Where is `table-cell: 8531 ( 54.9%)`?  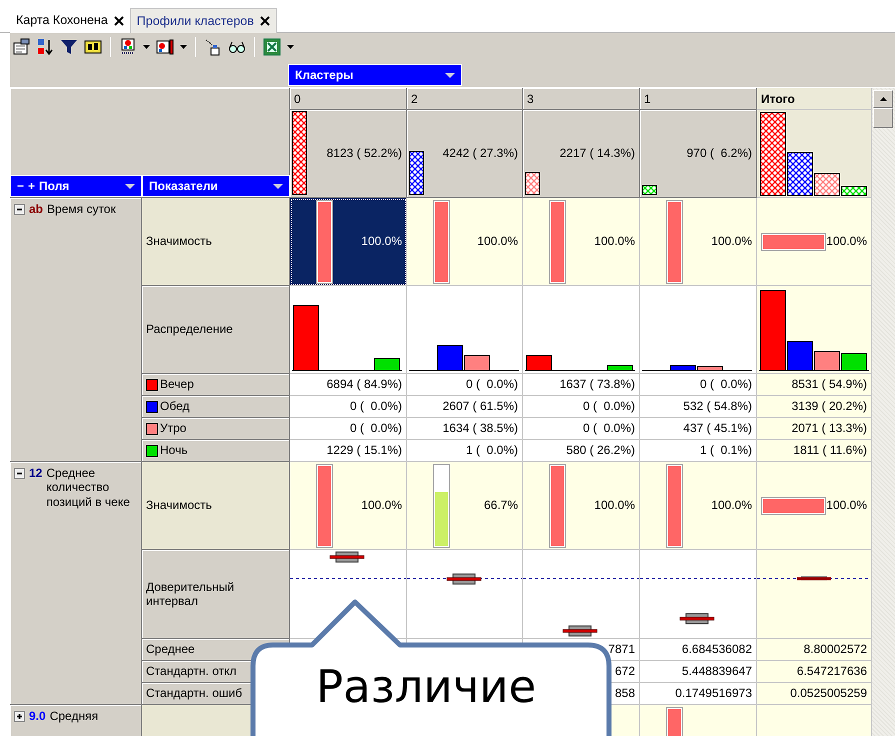
table-cell: 8531 ( 54.9%) is located at coordinates (814, 385).